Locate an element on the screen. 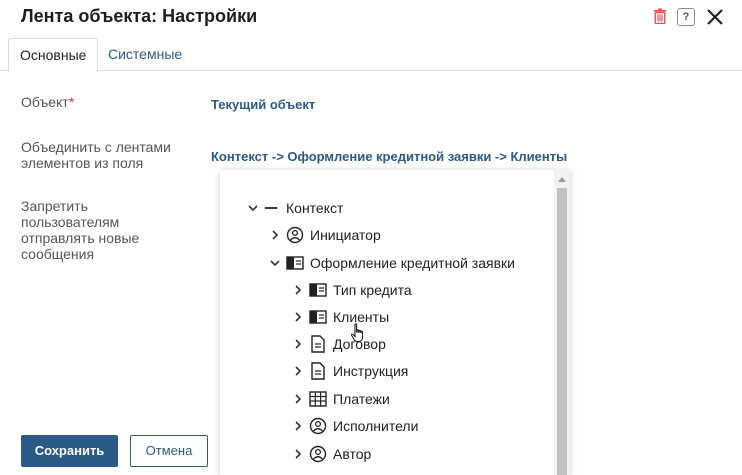 The height and width of the screenshot is (475, 742). tree-node-instruction: Инструкция is located at coordinates (350, 371).